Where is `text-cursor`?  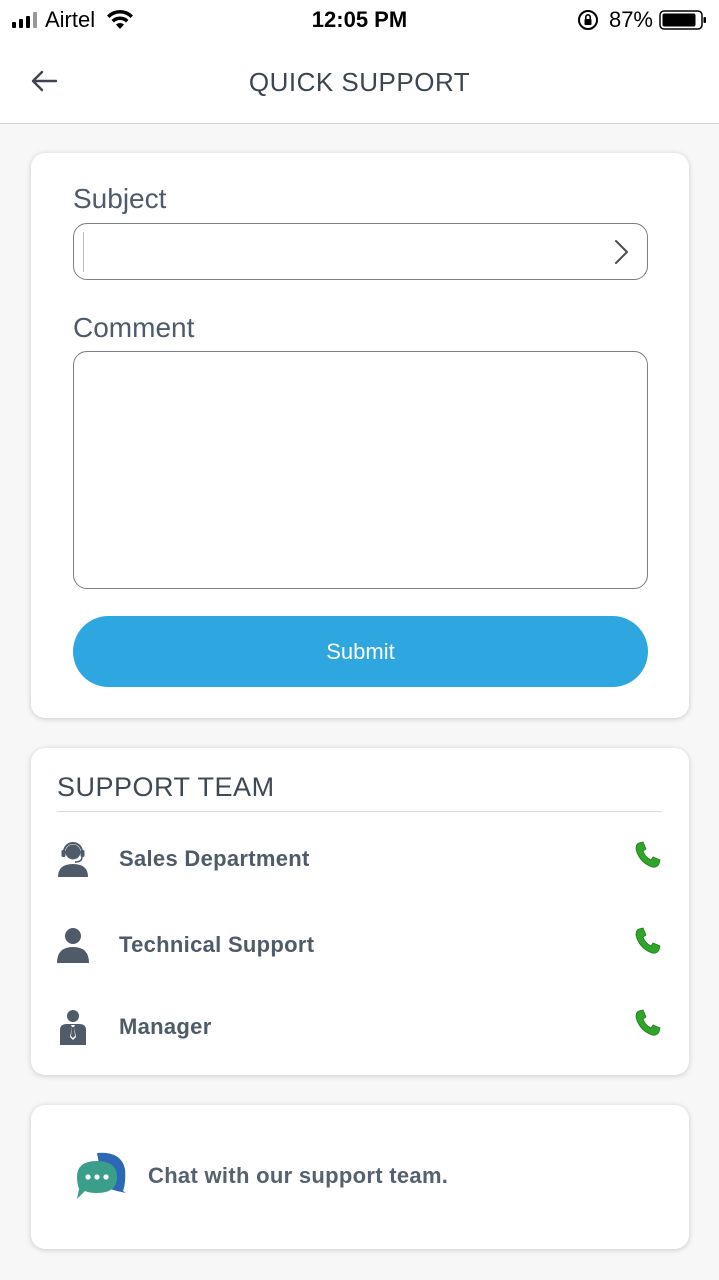 text-cursor is located at coordinates (83, 252).